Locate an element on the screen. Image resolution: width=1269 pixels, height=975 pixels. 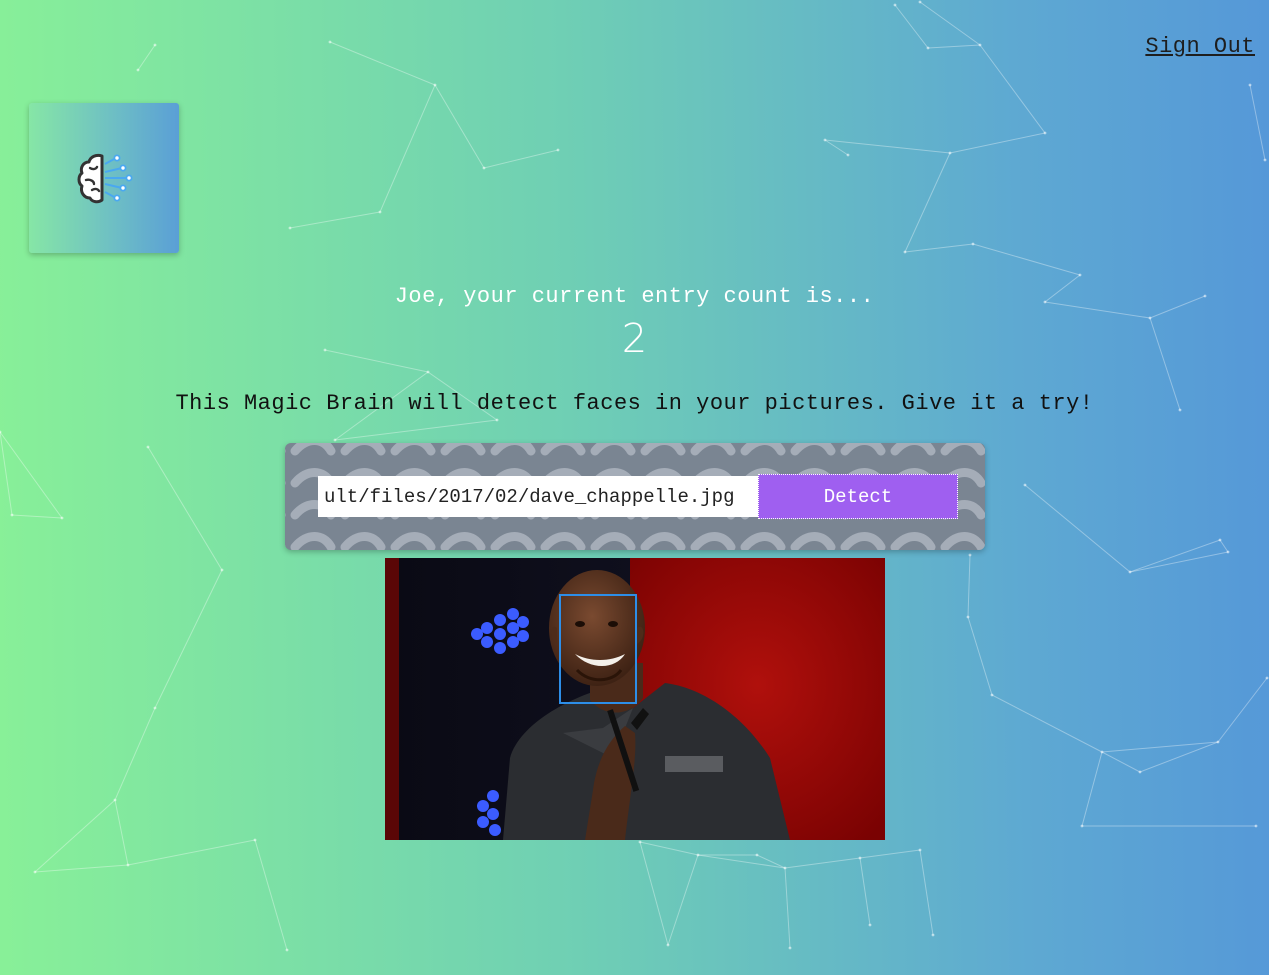
image-link-form: Detect is located at coordinates (635, 496).